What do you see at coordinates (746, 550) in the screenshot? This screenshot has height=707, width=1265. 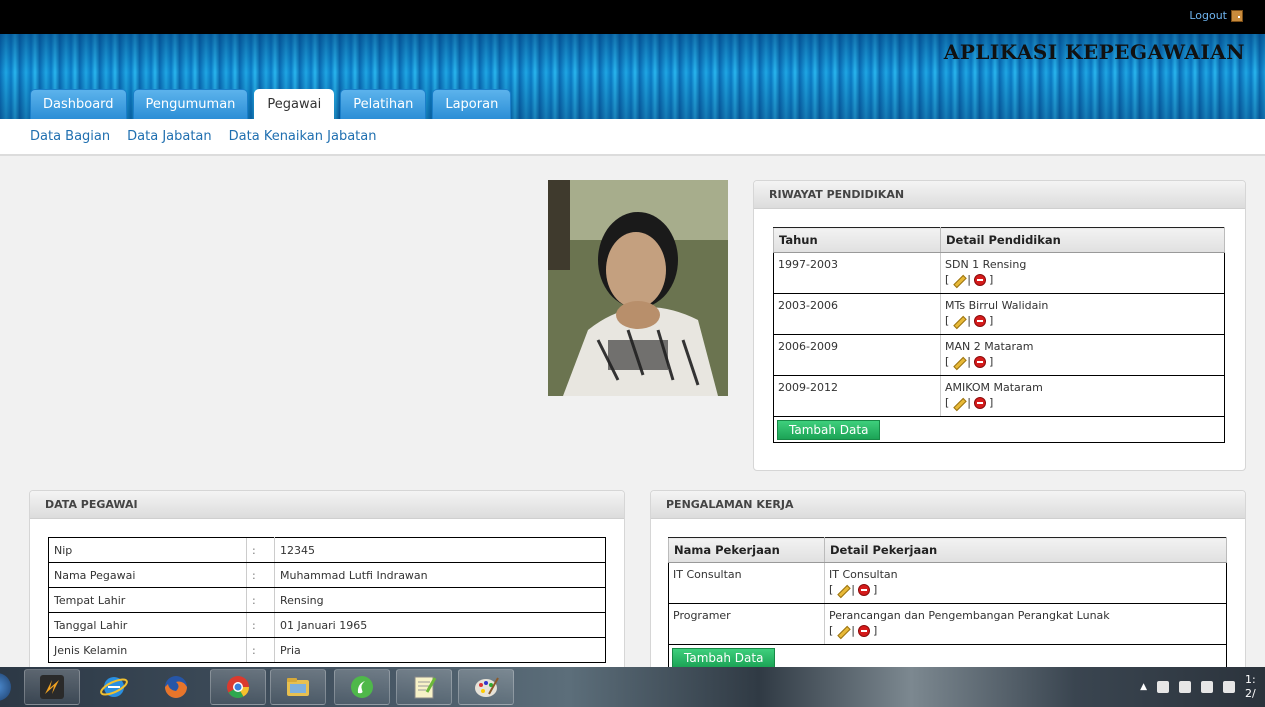 I see `column-header: Nama Pekerjaan` at bounding box center [746, 550].